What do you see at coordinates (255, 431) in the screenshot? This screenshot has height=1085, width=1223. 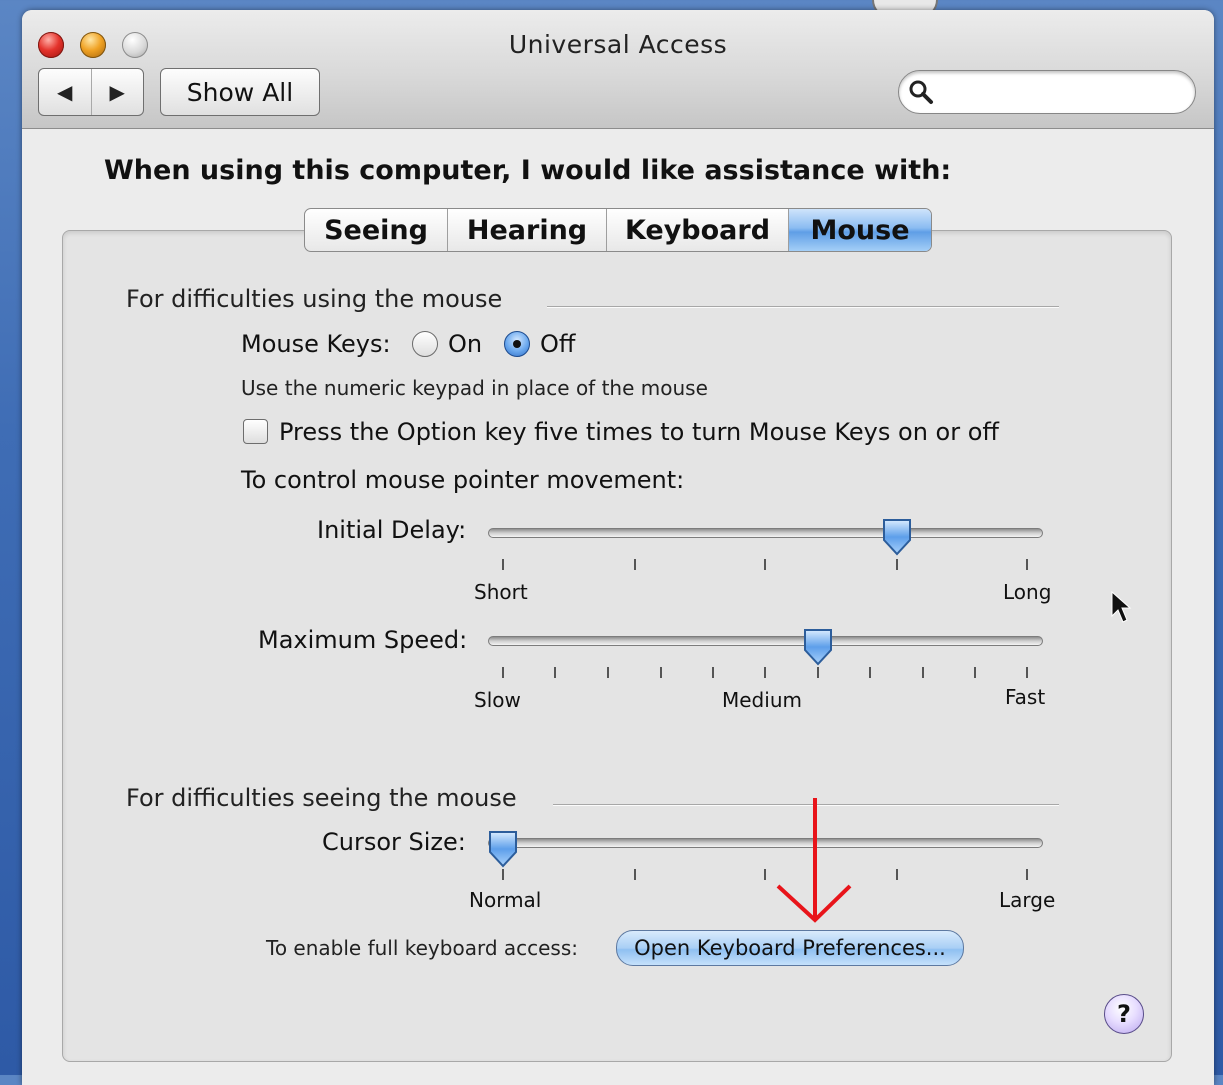 I see `option-key-checkbox` at bounding box center [255, 431].